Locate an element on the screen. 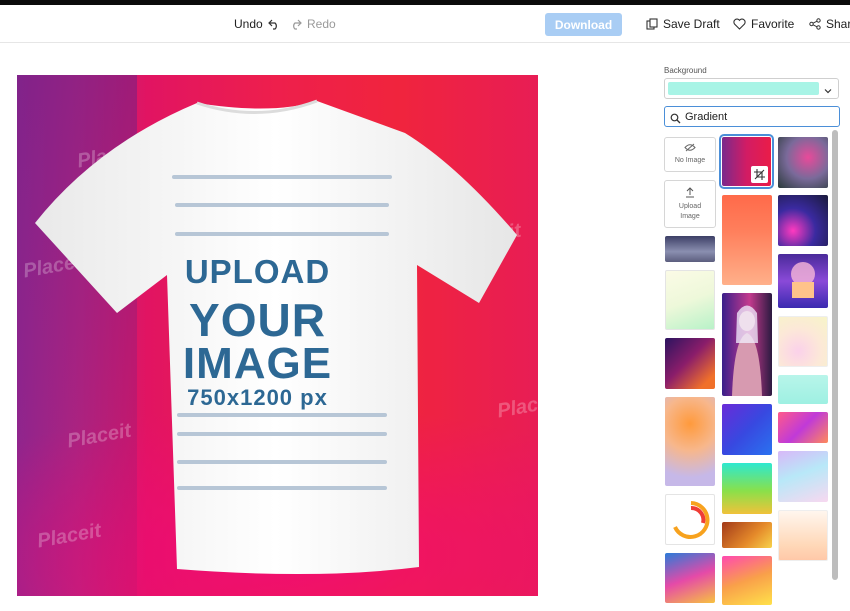  photo-thumbnail is located at coordinates (747, 344).